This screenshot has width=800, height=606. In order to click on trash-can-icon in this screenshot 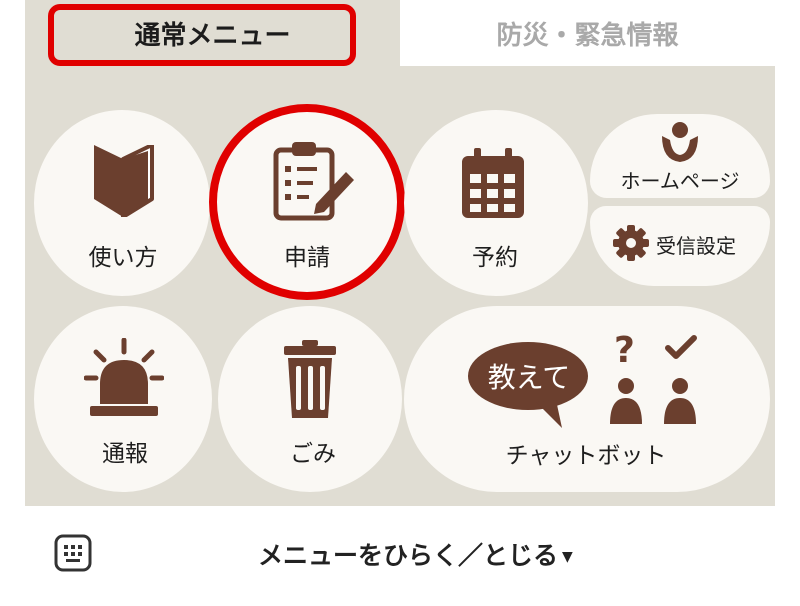, I will do `click(310, 379)`.